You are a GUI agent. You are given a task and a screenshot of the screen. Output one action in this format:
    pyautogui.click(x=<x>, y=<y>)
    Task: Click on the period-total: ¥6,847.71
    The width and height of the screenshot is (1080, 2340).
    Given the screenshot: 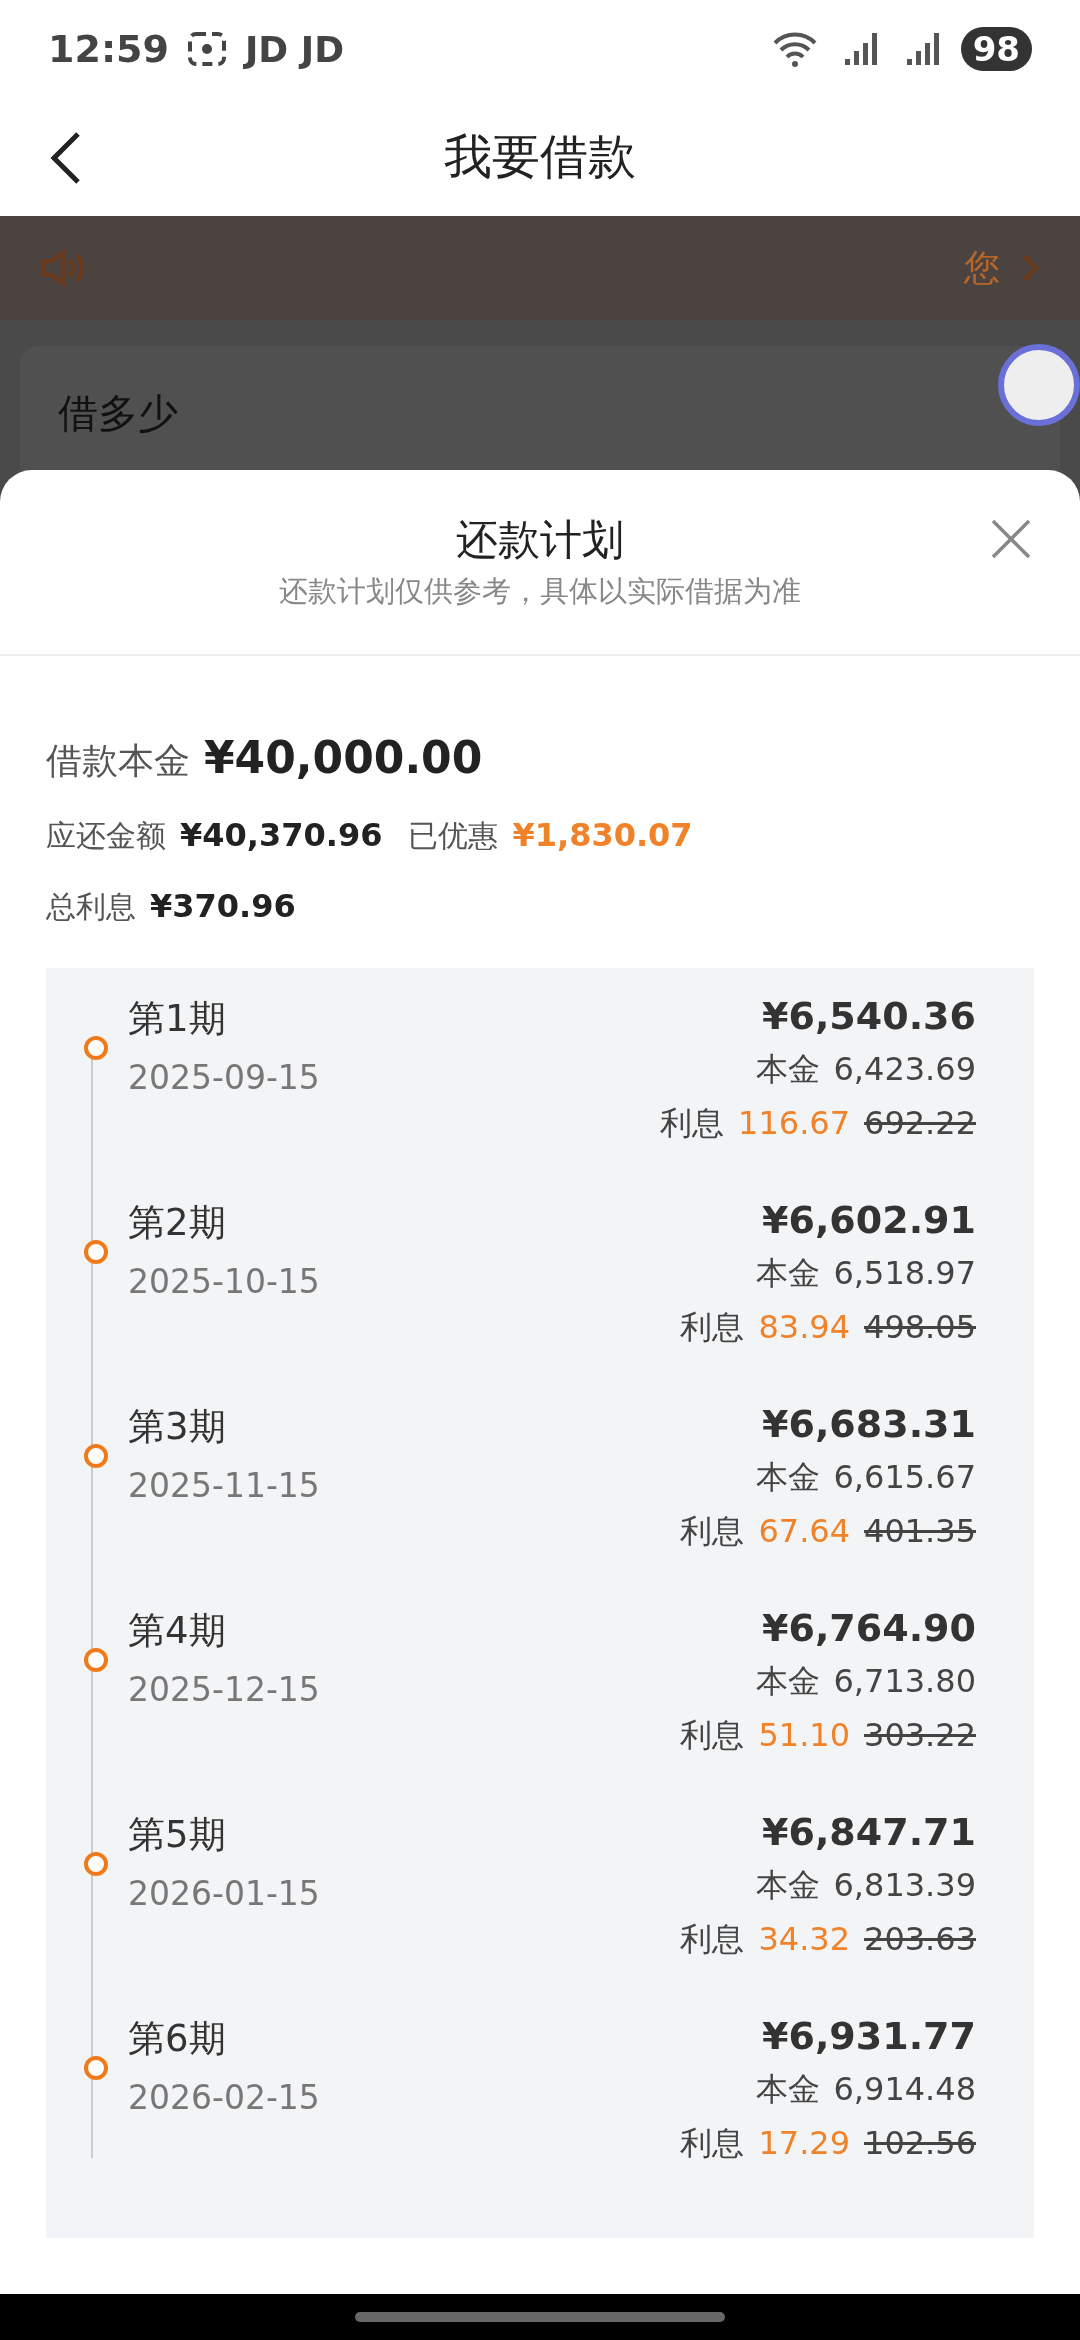 What is the action you would take?
    pyautogui.click(x=869, y=1832)
    